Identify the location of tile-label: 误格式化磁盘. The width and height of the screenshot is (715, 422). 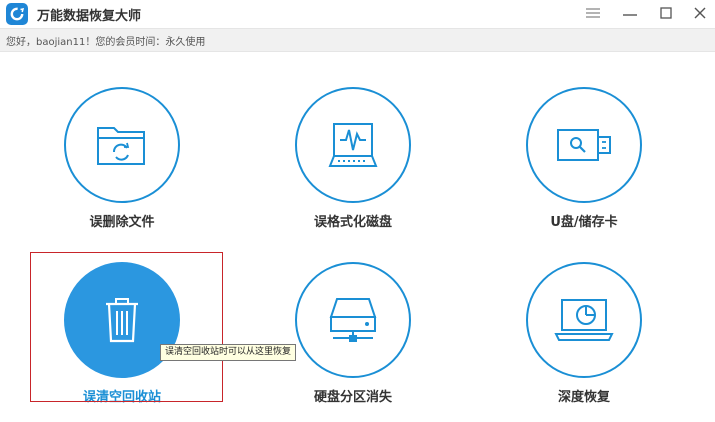
(352, 222).